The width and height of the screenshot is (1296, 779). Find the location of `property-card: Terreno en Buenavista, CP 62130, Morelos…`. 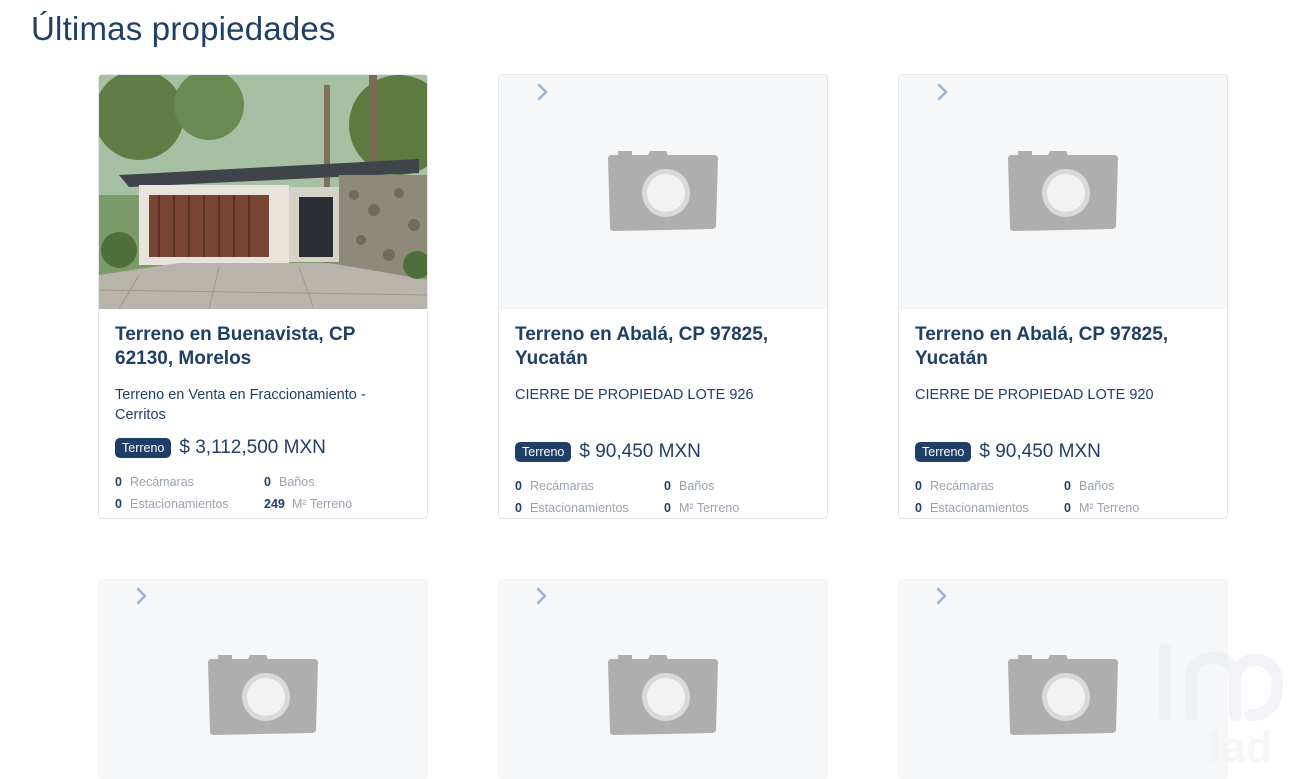

property-card: Terreno en Buenavista, CP 62130, Morelos… is located at coordinates (263, 296).